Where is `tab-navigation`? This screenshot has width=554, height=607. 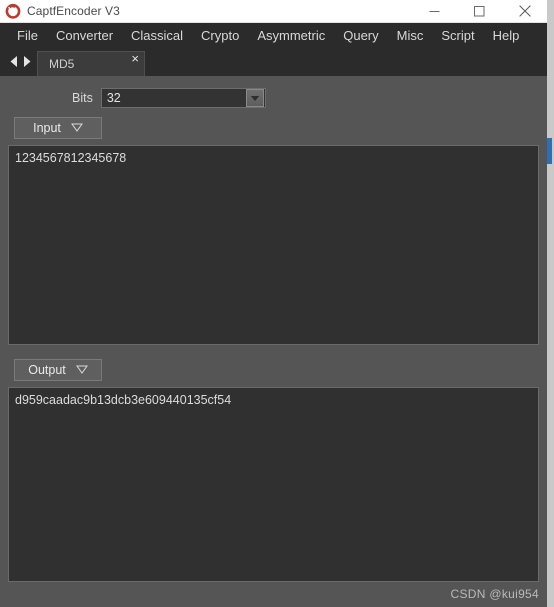 tab-navigation is located at coordinates (21, 61).